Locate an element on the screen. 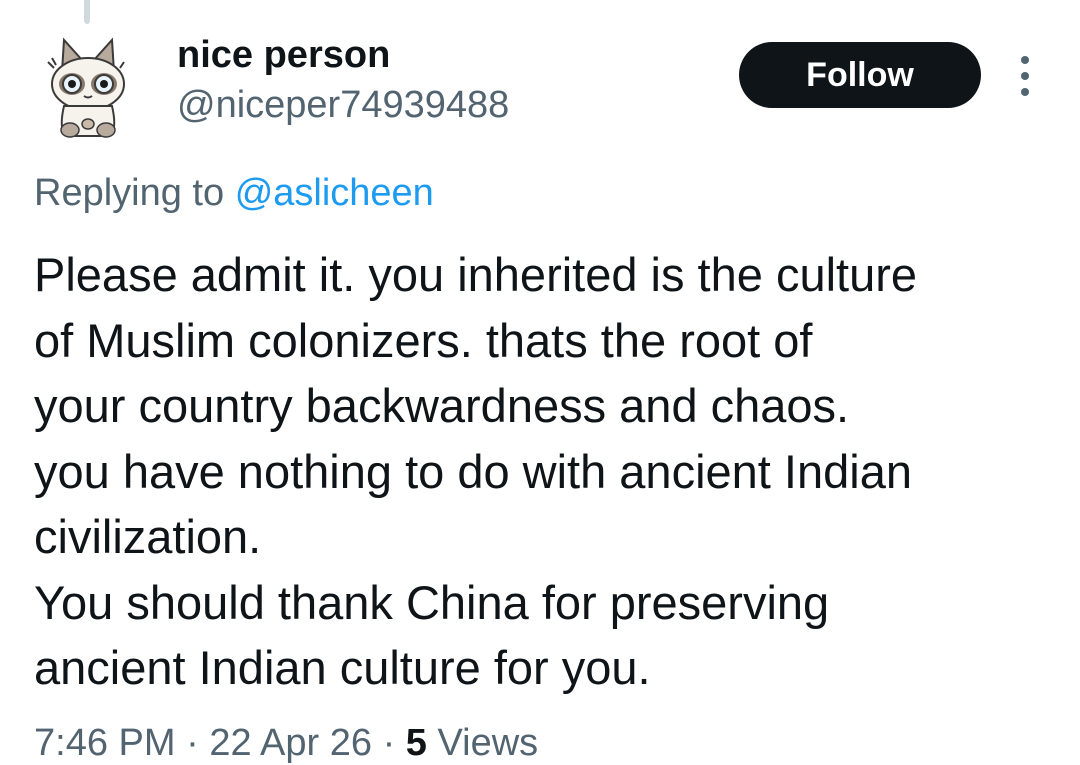 Image resolution: width=1080 pixels, height=765 pixels. more-vertical-icon is located at coordinates (1025, 60).